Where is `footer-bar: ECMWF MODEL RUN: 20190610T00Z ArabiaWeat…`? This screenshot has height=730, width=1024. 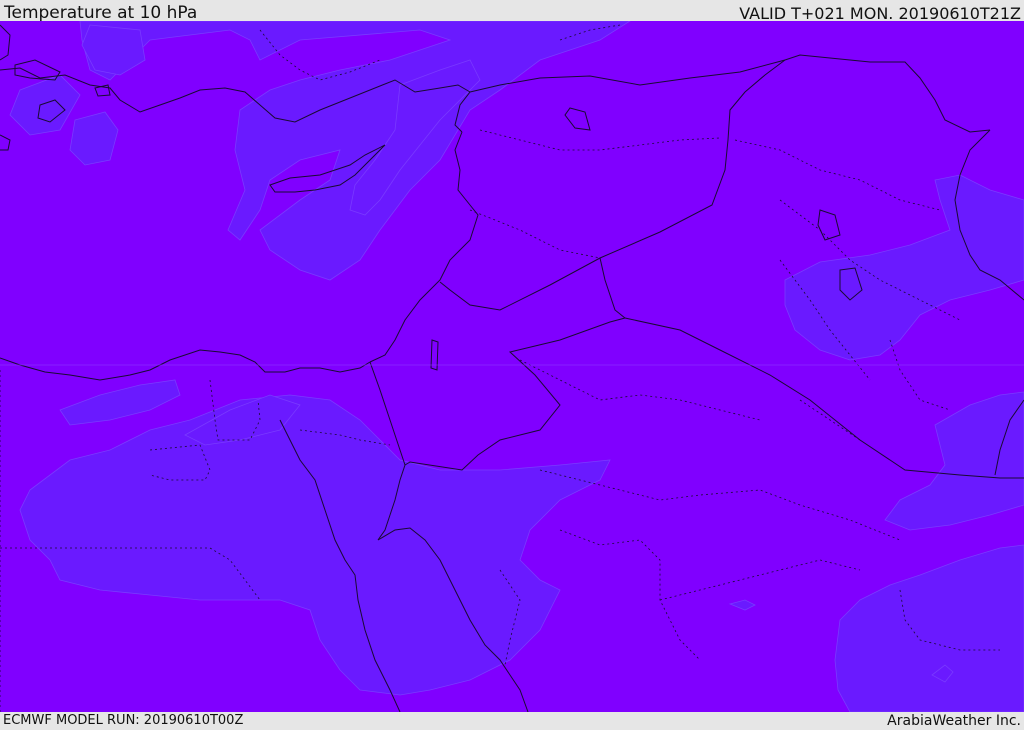 footer-bar: ECMWF MODEL RUN: 20190610T00Z ArabiaWeat… is located at coordinates (512, 720).